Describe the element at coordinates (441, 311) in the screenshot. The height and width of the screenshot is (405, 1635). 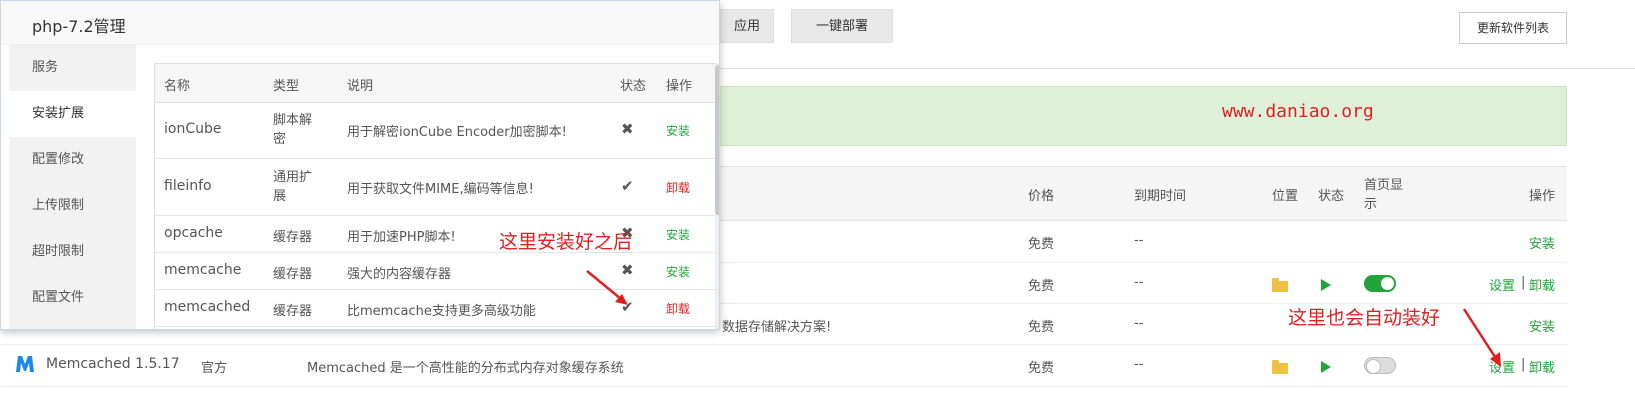
I see `ext-desc: 比memcache支持更多高级功能` at that location.